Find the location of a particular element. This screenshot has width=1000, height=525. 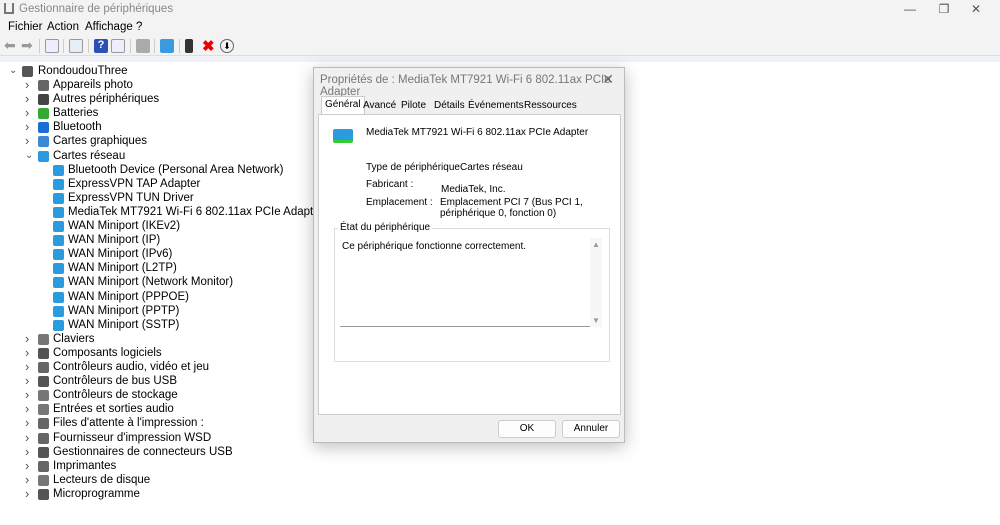

cancel-button: Annuler is located at coordinates (591, 429).